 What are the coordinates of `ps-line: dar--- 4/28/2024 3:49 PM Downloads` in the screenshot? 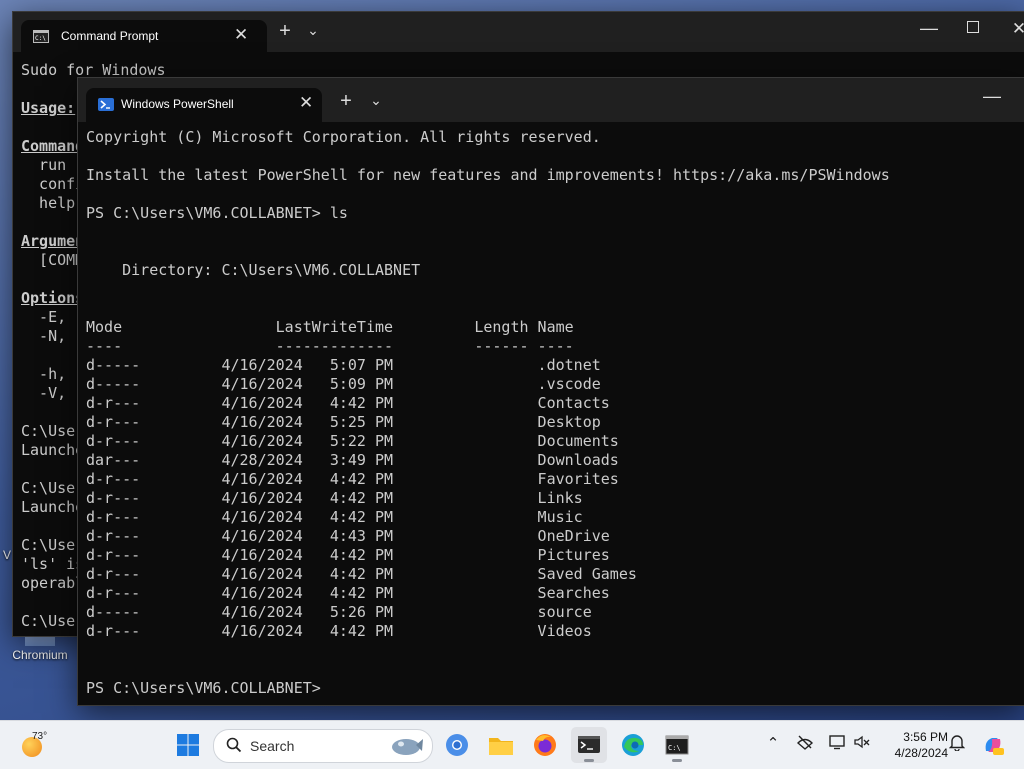 It's located at (555, 460).